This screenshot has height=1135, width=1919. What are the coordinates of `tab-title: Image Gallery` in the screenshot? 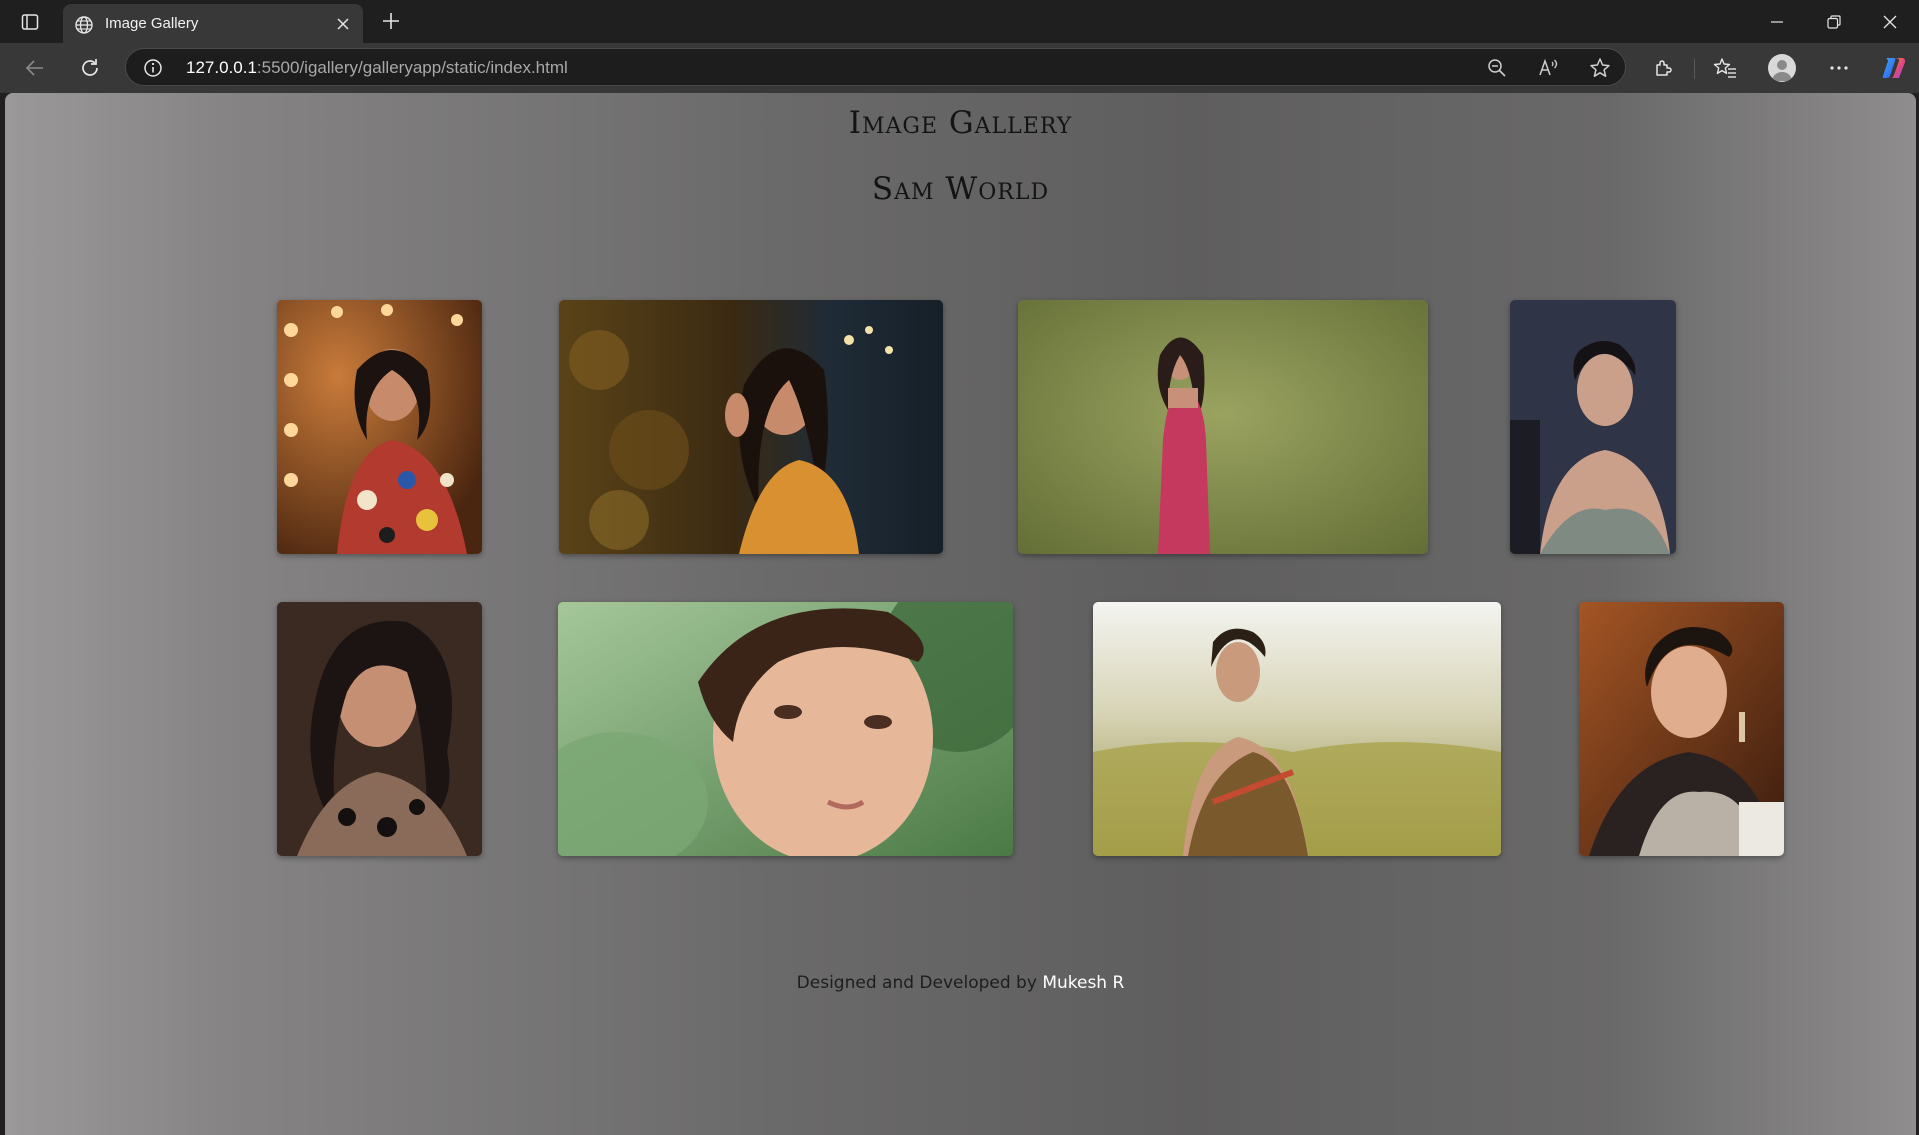 It's located at (152, 23).